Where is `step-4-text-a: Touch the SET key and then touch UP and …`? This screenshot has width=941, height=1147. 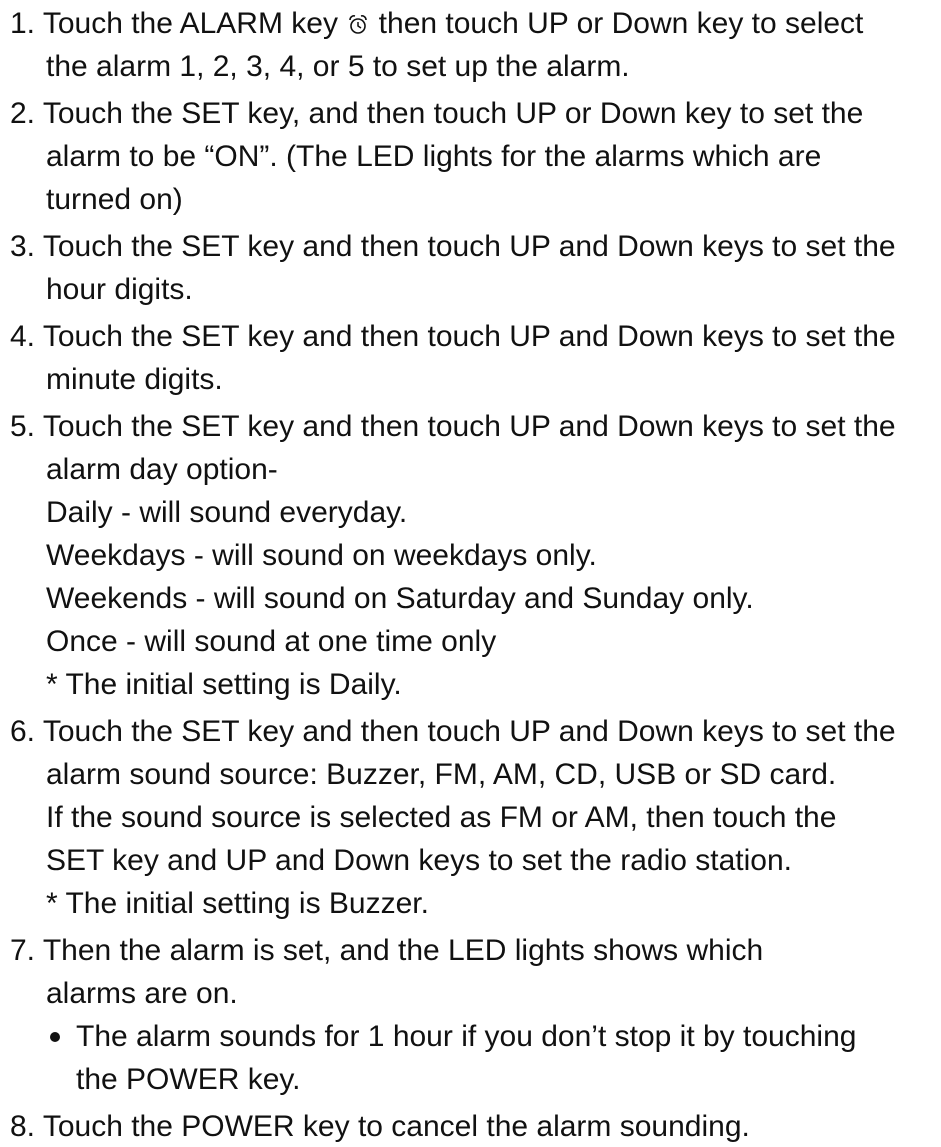
step-4-text-a: Touch the SET key and then touch UP and … is located at coordinates (469, 336).